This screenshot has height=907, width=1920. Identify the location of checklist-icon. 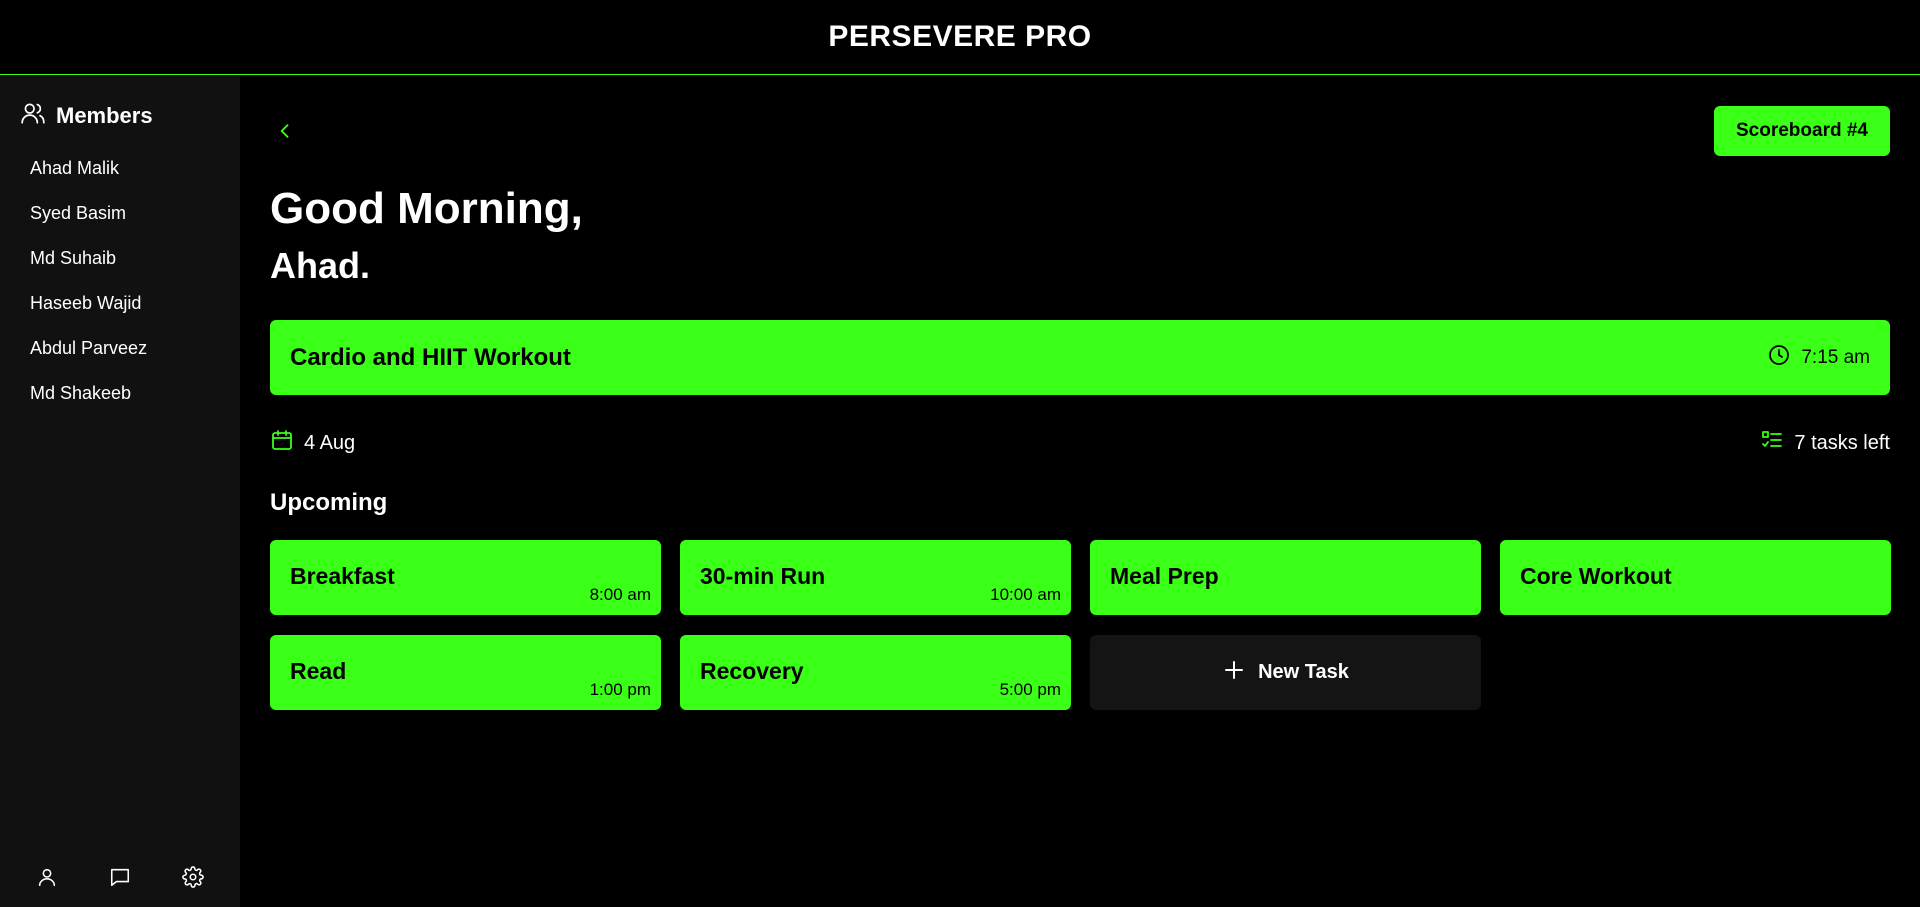
(1772, 443).